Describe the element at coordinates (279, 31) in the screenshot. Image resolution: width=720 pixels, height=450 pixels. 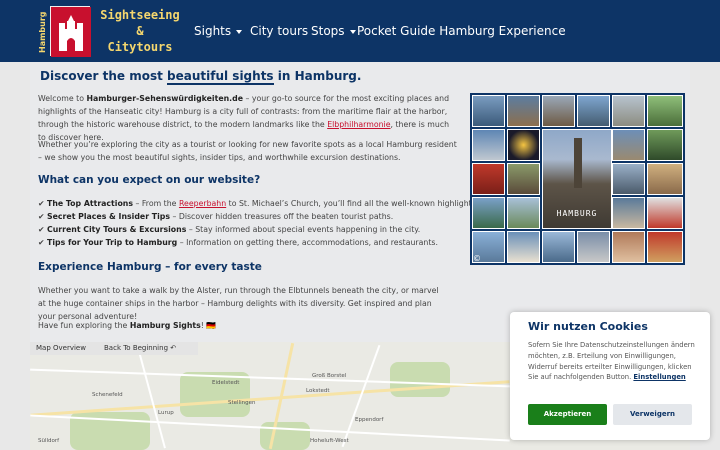
I see `nav-city-tours: City tours` at that location.